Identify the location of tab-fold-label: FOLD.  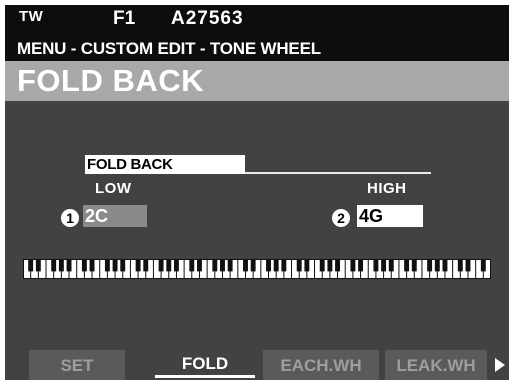
(205, 363).